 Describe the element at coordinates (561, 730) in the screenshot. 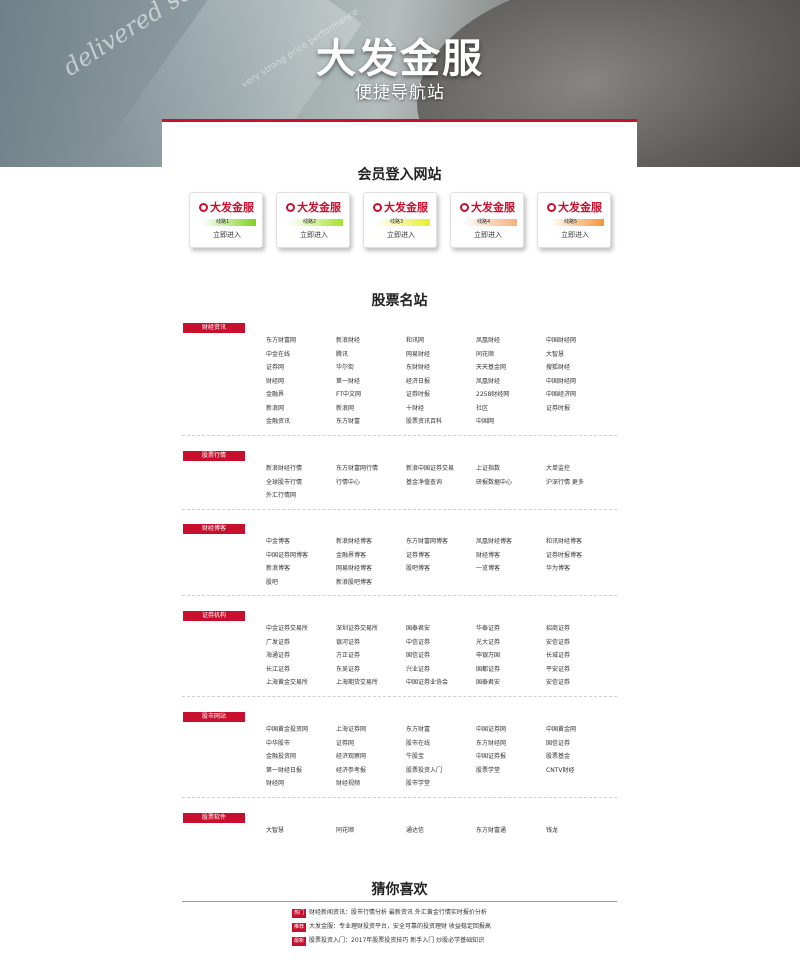

I see `site-link: 中国黄金网` at that location.